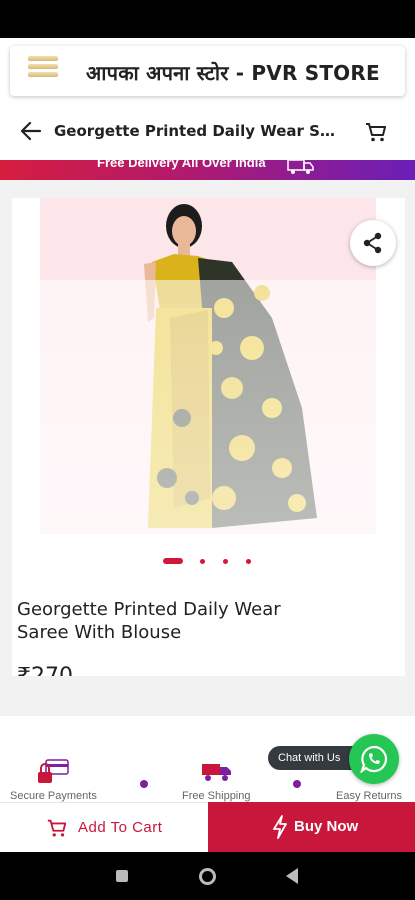  I want to click on feature-free-shipping: Free Shipping, so click(216, 780).